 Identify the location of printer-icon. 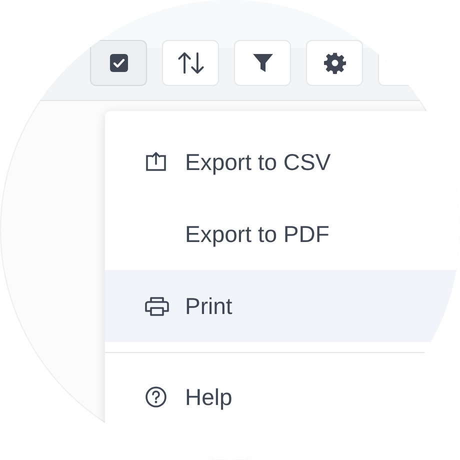
(157, 306).